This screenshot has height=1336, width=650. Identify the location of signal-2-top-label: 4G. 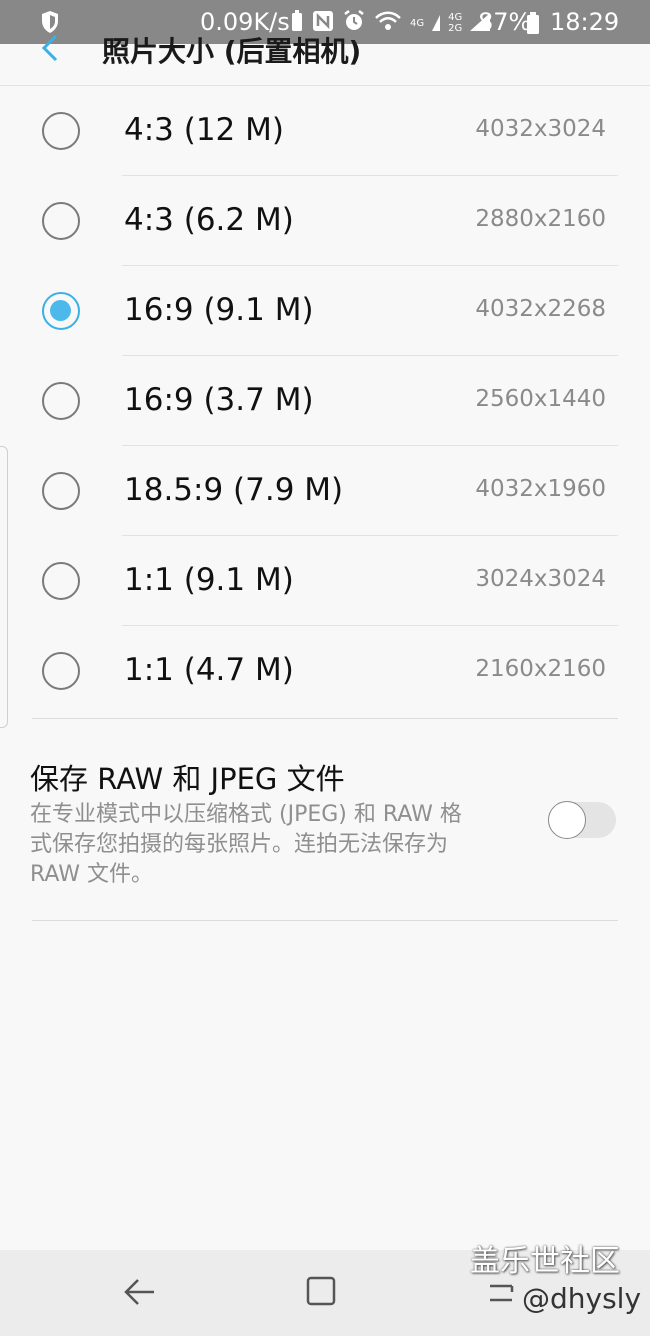
(455, 17).